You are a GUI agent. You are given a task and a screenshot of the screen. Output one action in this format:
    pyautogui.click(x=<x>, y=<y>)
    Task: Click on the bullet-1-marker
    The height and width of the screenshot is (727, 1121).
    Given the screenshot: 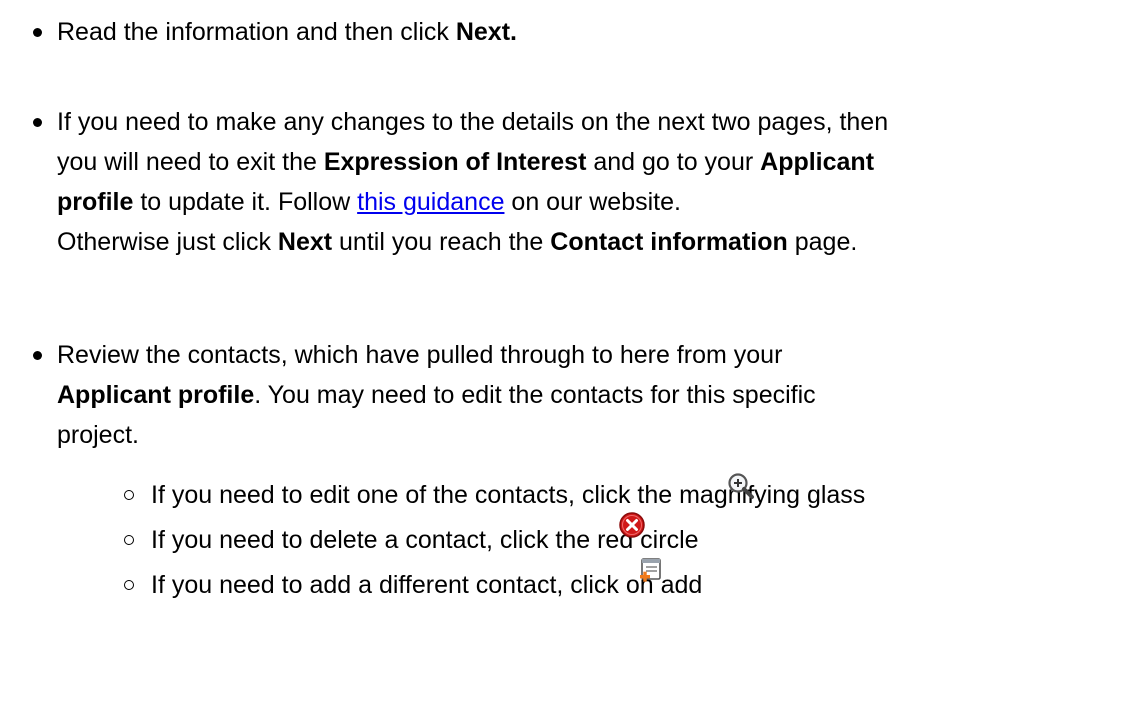 What is the action you would take?
    pyautogui.click(x=37, y=32)
    